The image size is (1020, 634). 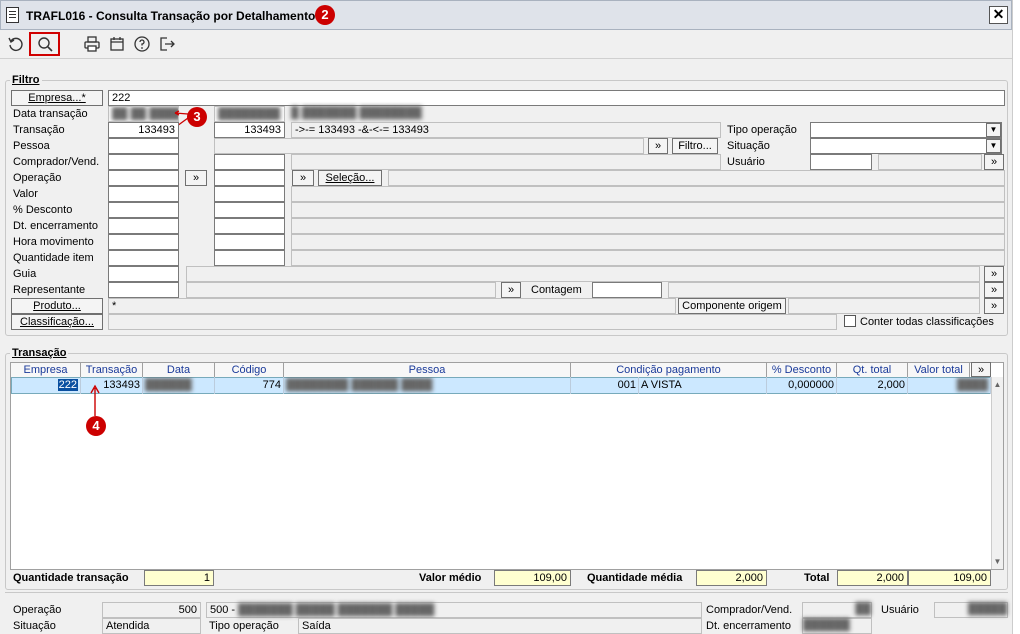 What do you see at coordinates (748, 146) in the screenshot?
I see `label-situacao: Situação` at bounding box center [748, 146].